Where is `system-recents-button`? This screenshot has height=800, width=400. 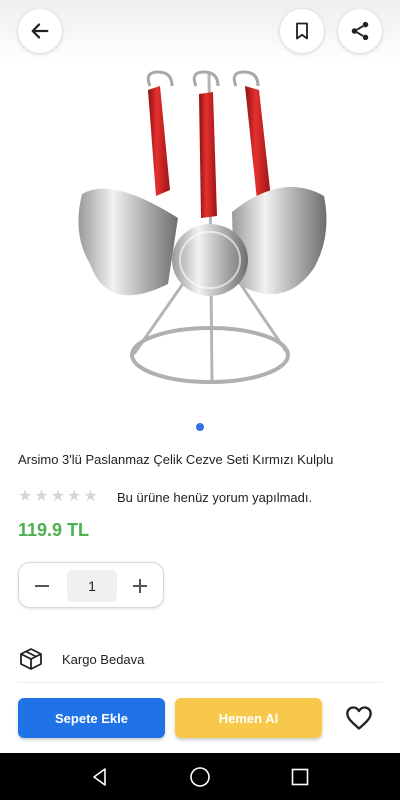
system-recents-button is located at coordinates (300, 777).